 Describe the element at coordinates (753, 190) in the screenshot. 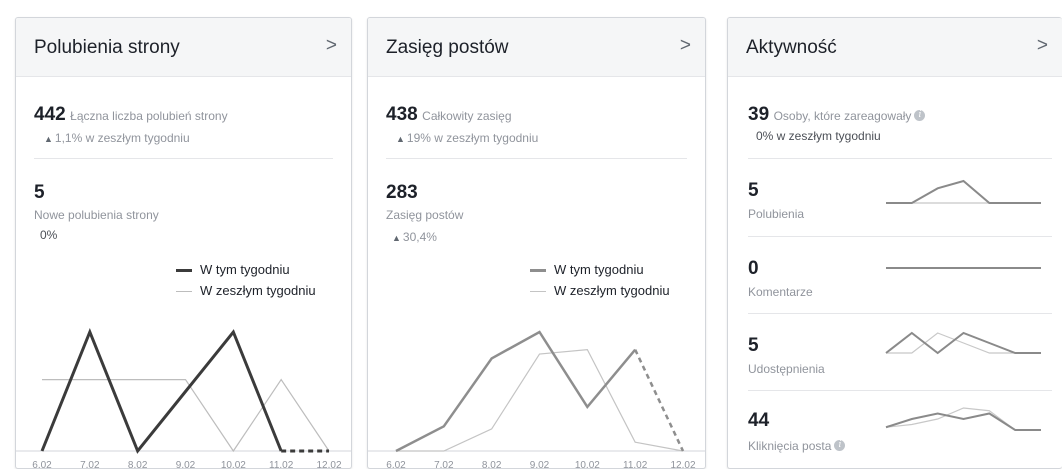

I see `likes-metric-value: 5` at that location.